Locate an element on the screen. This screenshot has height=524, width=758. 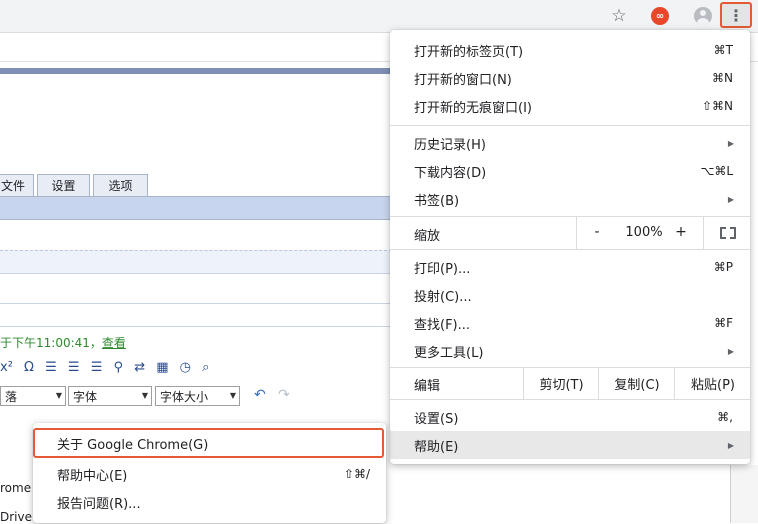
zoom-controls: - 100% + is located at coordinates (663, 233).